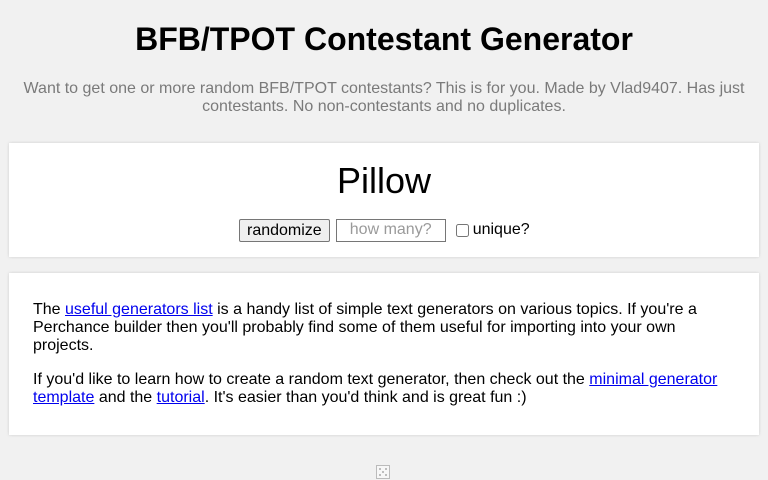 The width and height of the screenshot is (768, 480). Describe the element at coordinates (383, 472) in the screenshot. I see `dice-icon` at that location.